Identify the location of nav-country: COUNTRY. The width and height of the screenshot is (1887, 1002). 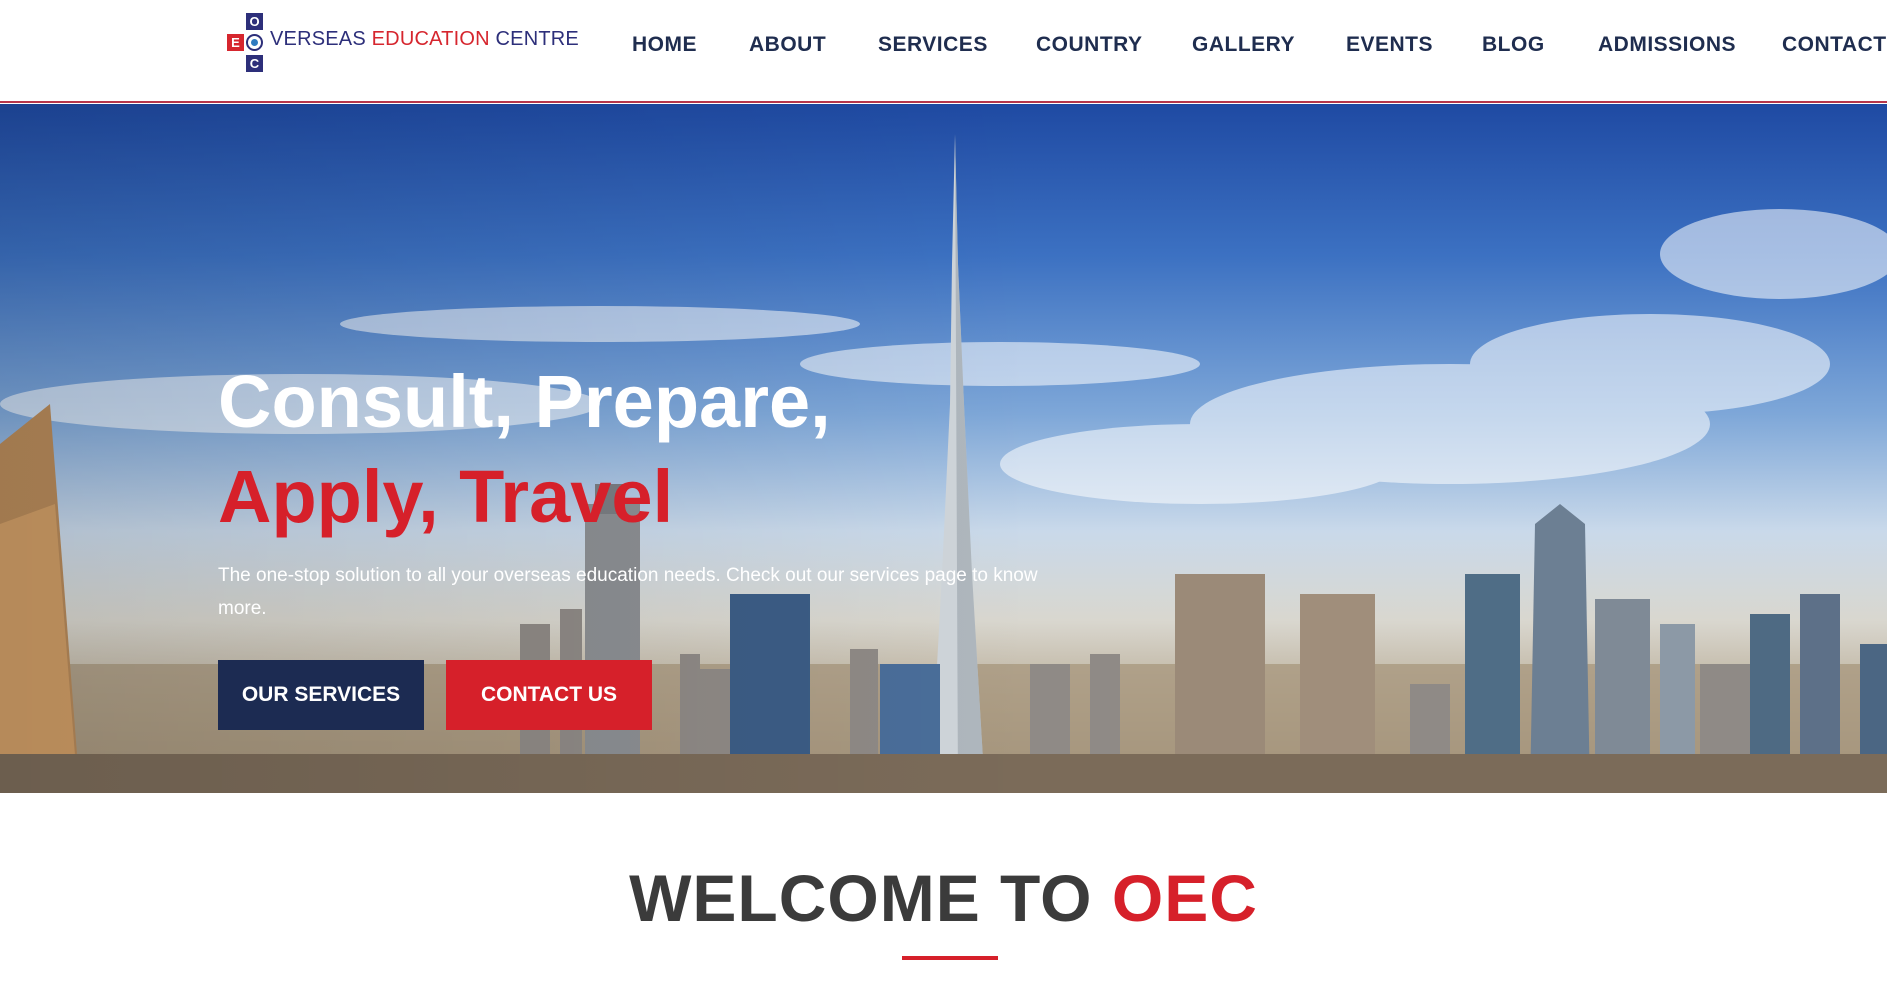
(1089, 45).